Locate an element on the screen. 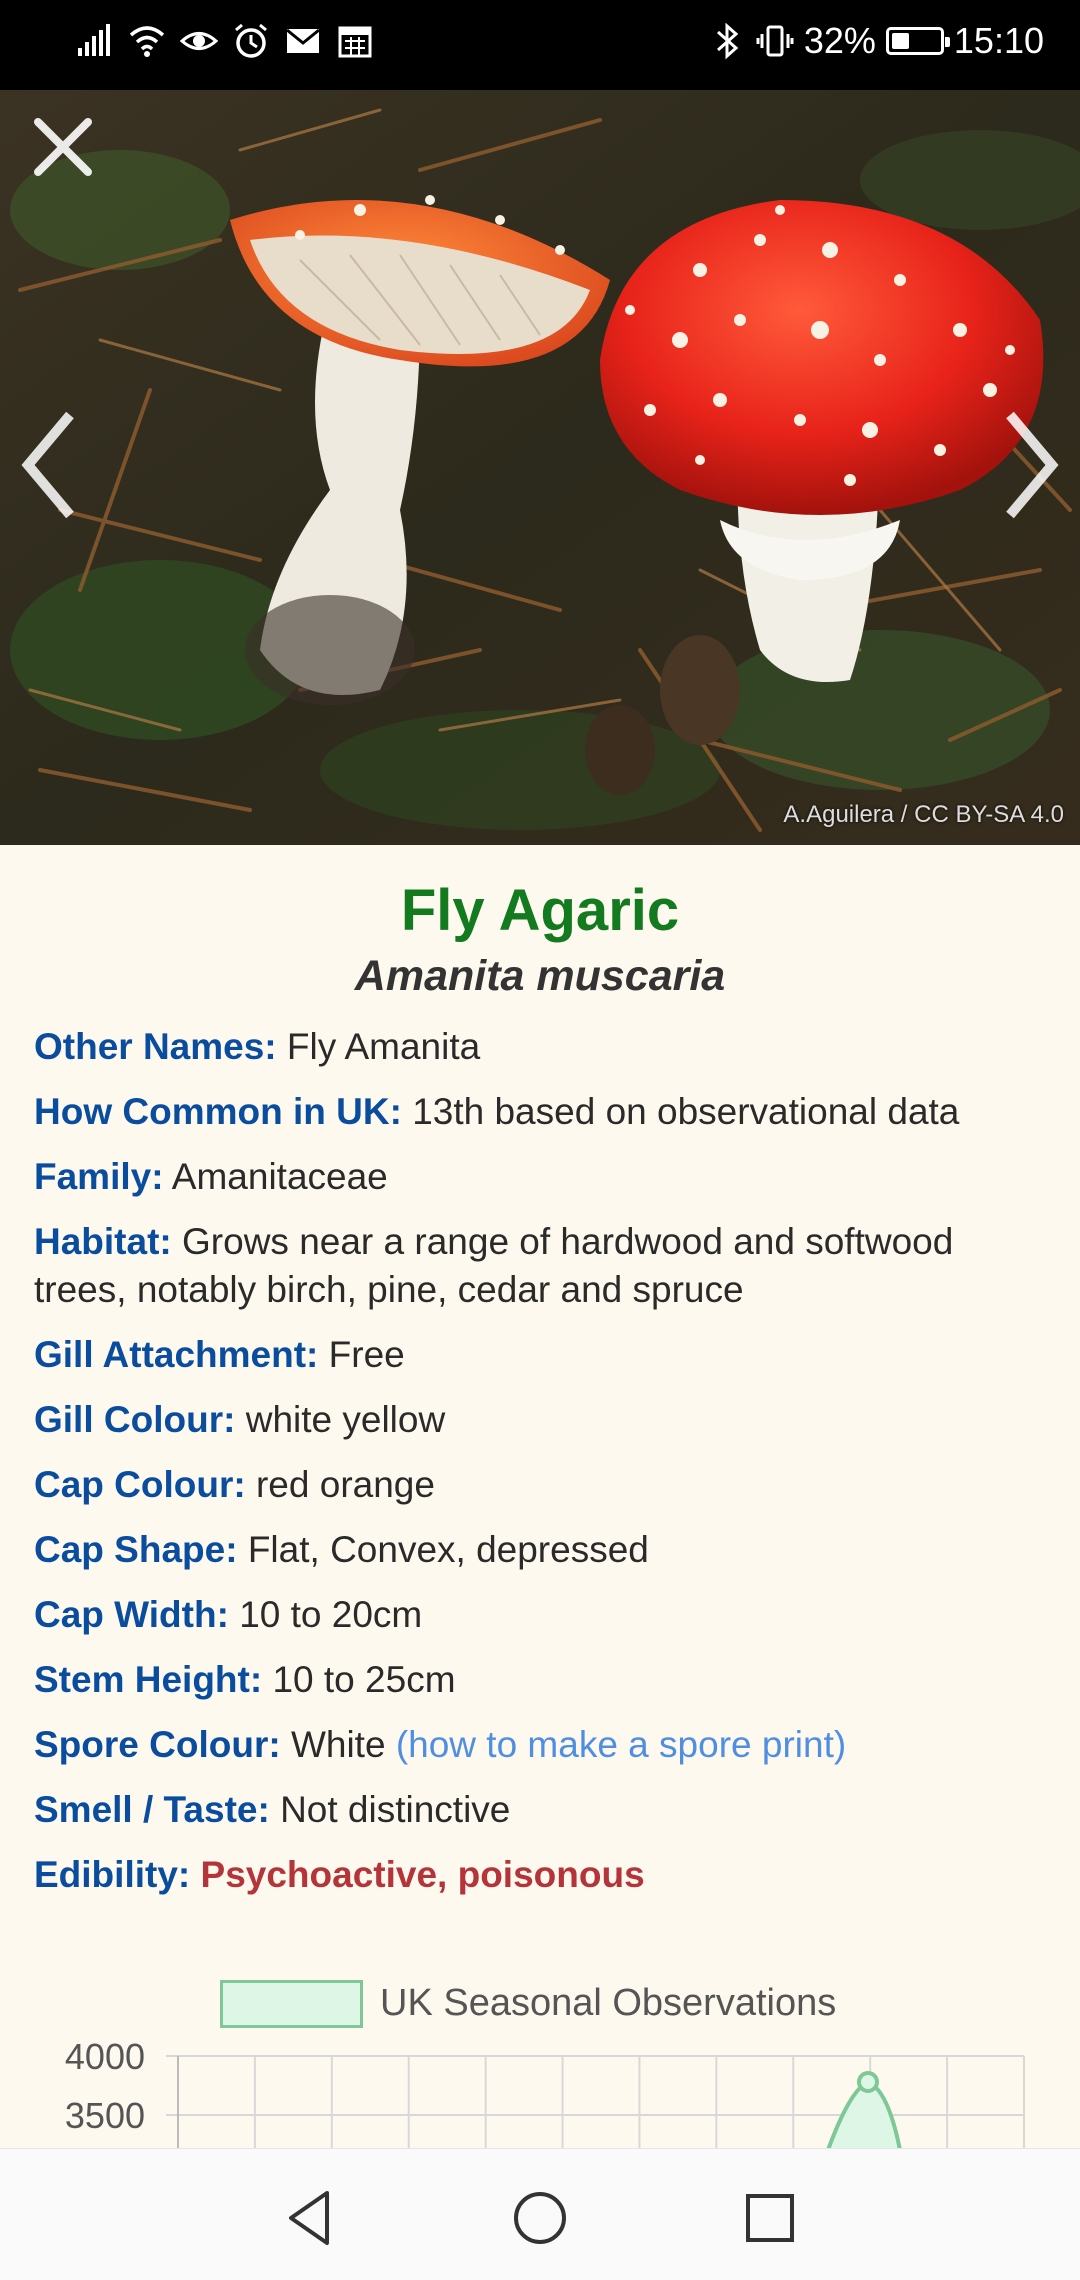 The width and height of the screenshot is (1080, 2280). fact-label: Stem Height: is located at coordinates (148, 1679).